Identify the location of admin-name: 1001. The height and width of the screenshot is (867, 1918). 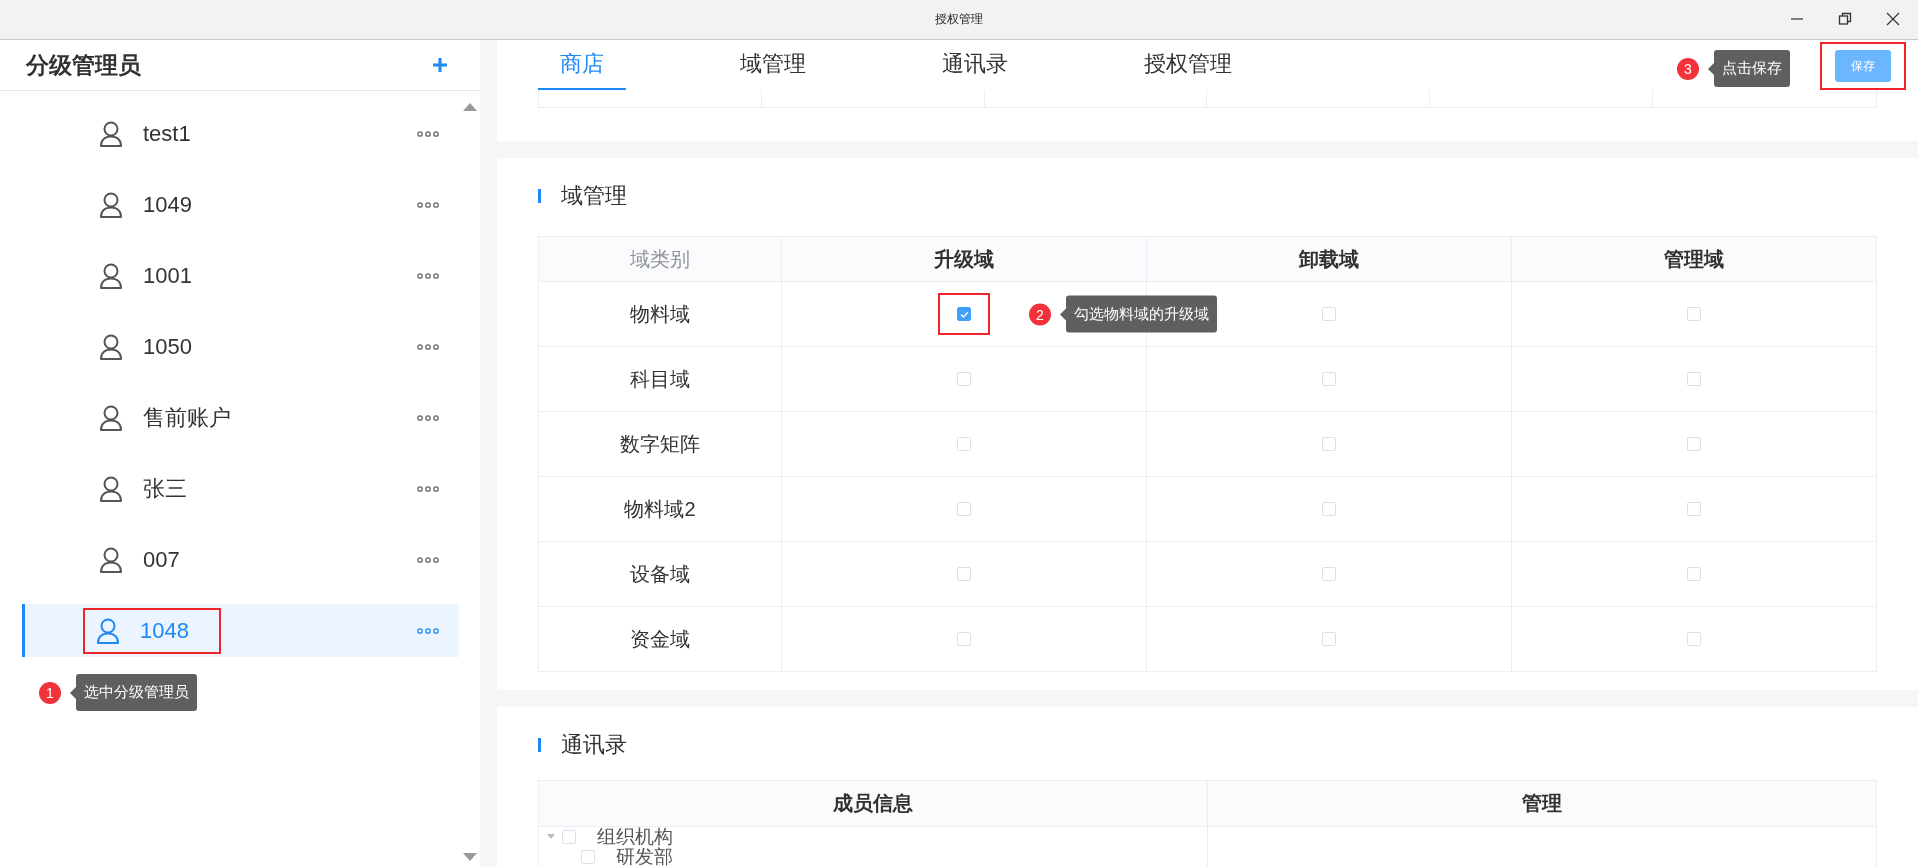
(167, 275).